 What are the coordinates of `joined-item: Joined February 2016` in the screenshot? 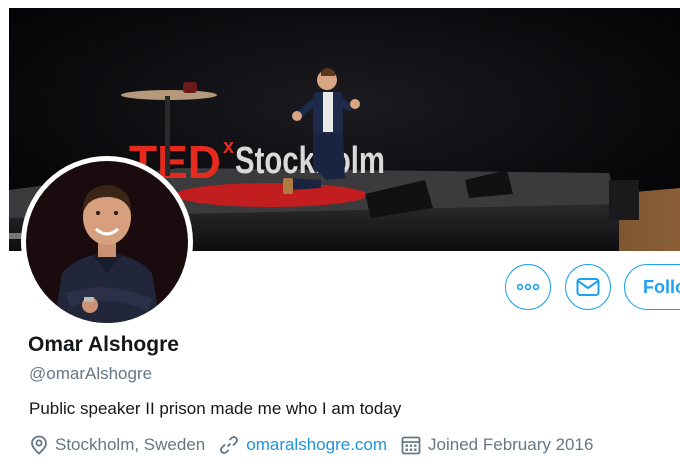 It's located at (497, 445).